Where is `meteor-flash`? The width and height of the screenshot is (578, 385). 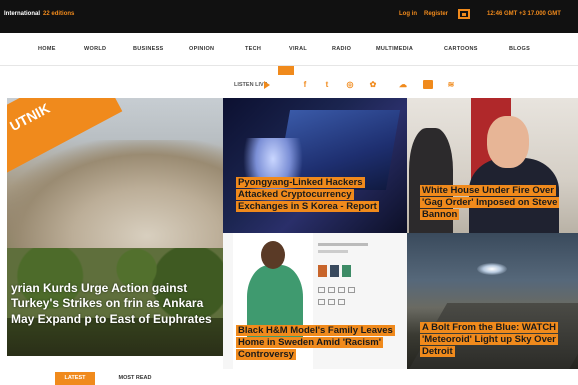
meteor-flash is located at coordinates (492, 269).